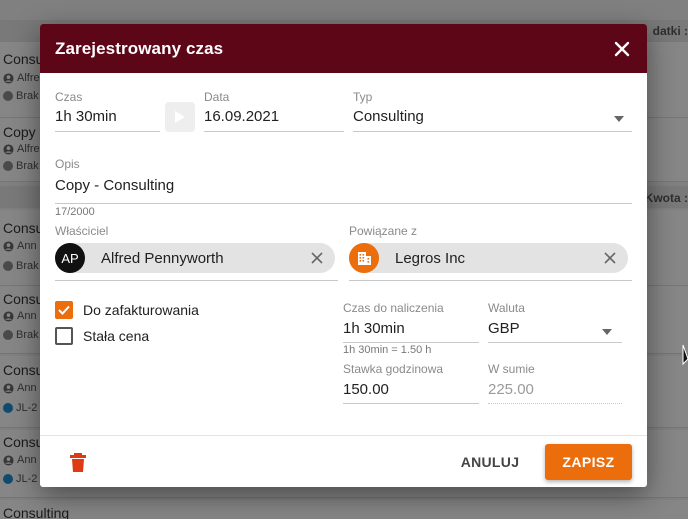 This screenshot has height=519, width=688. I want to click on fixed-price-checkbox, so click(64, 336).